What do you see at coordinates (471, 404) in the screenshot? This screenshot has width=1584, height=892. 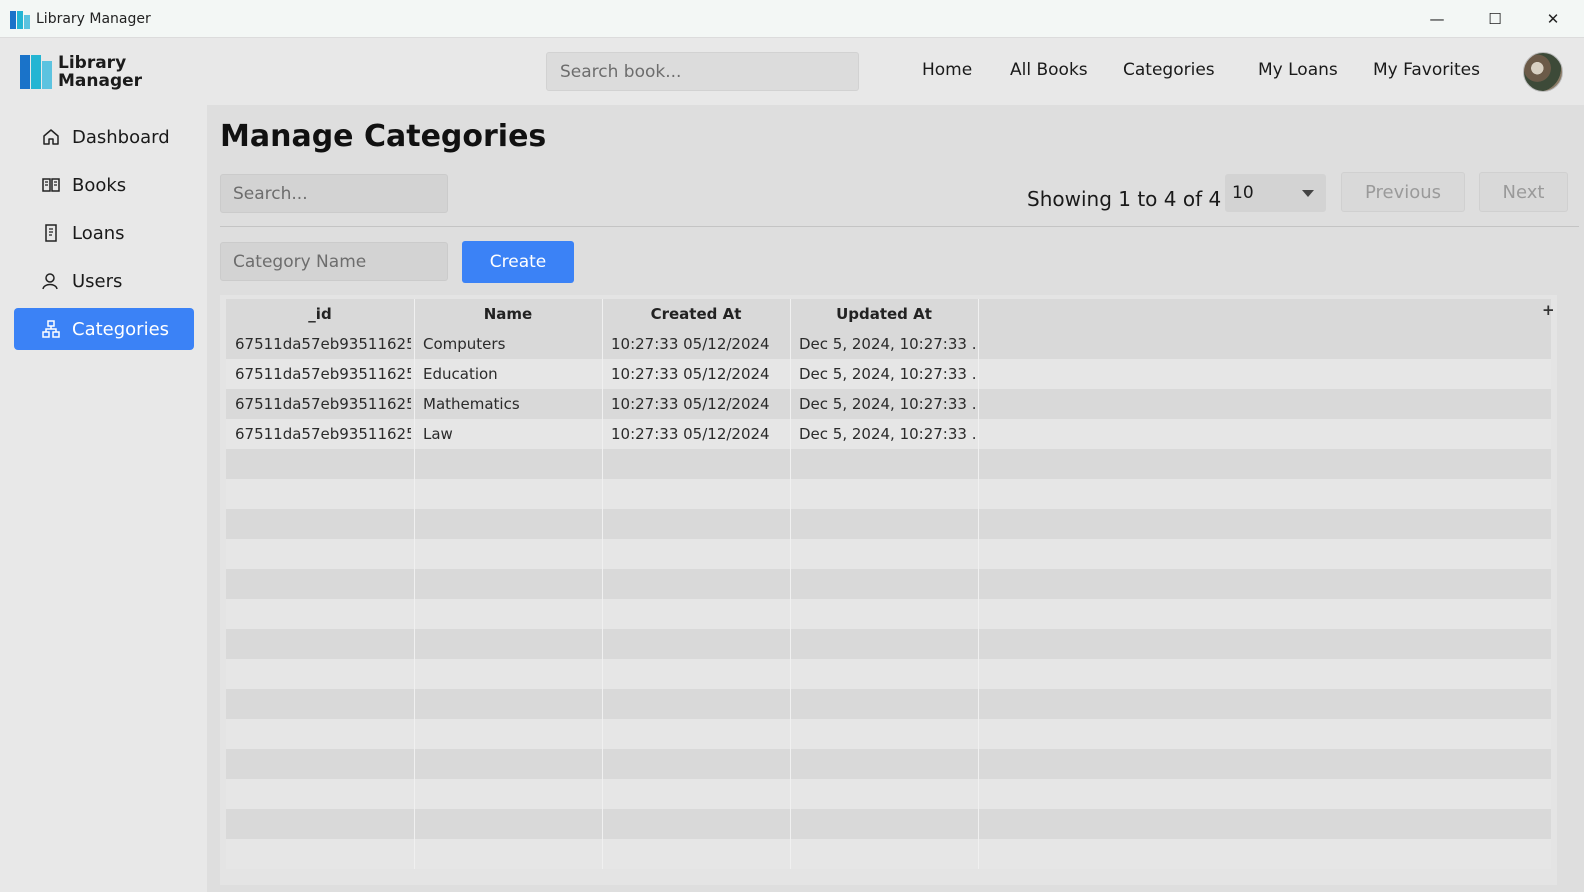 I see `table-cell-name: Mathematics` at bounding box center [471, 404].